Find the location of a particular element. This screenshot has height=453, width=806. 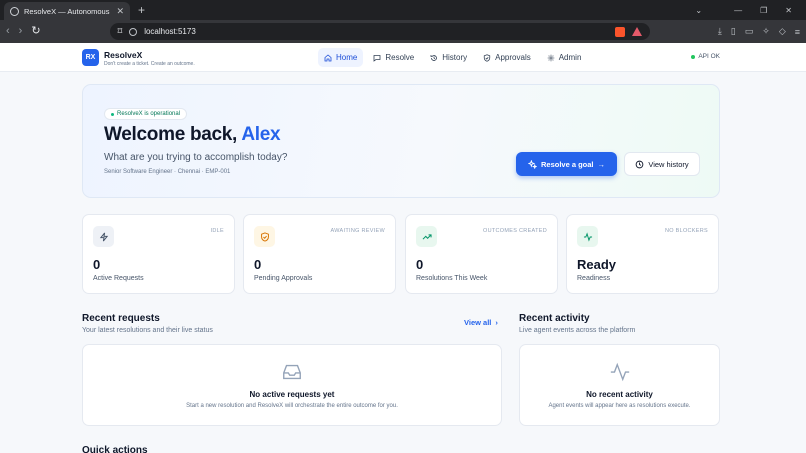

view-all-link: View all › is located at coordinates (481, 322).